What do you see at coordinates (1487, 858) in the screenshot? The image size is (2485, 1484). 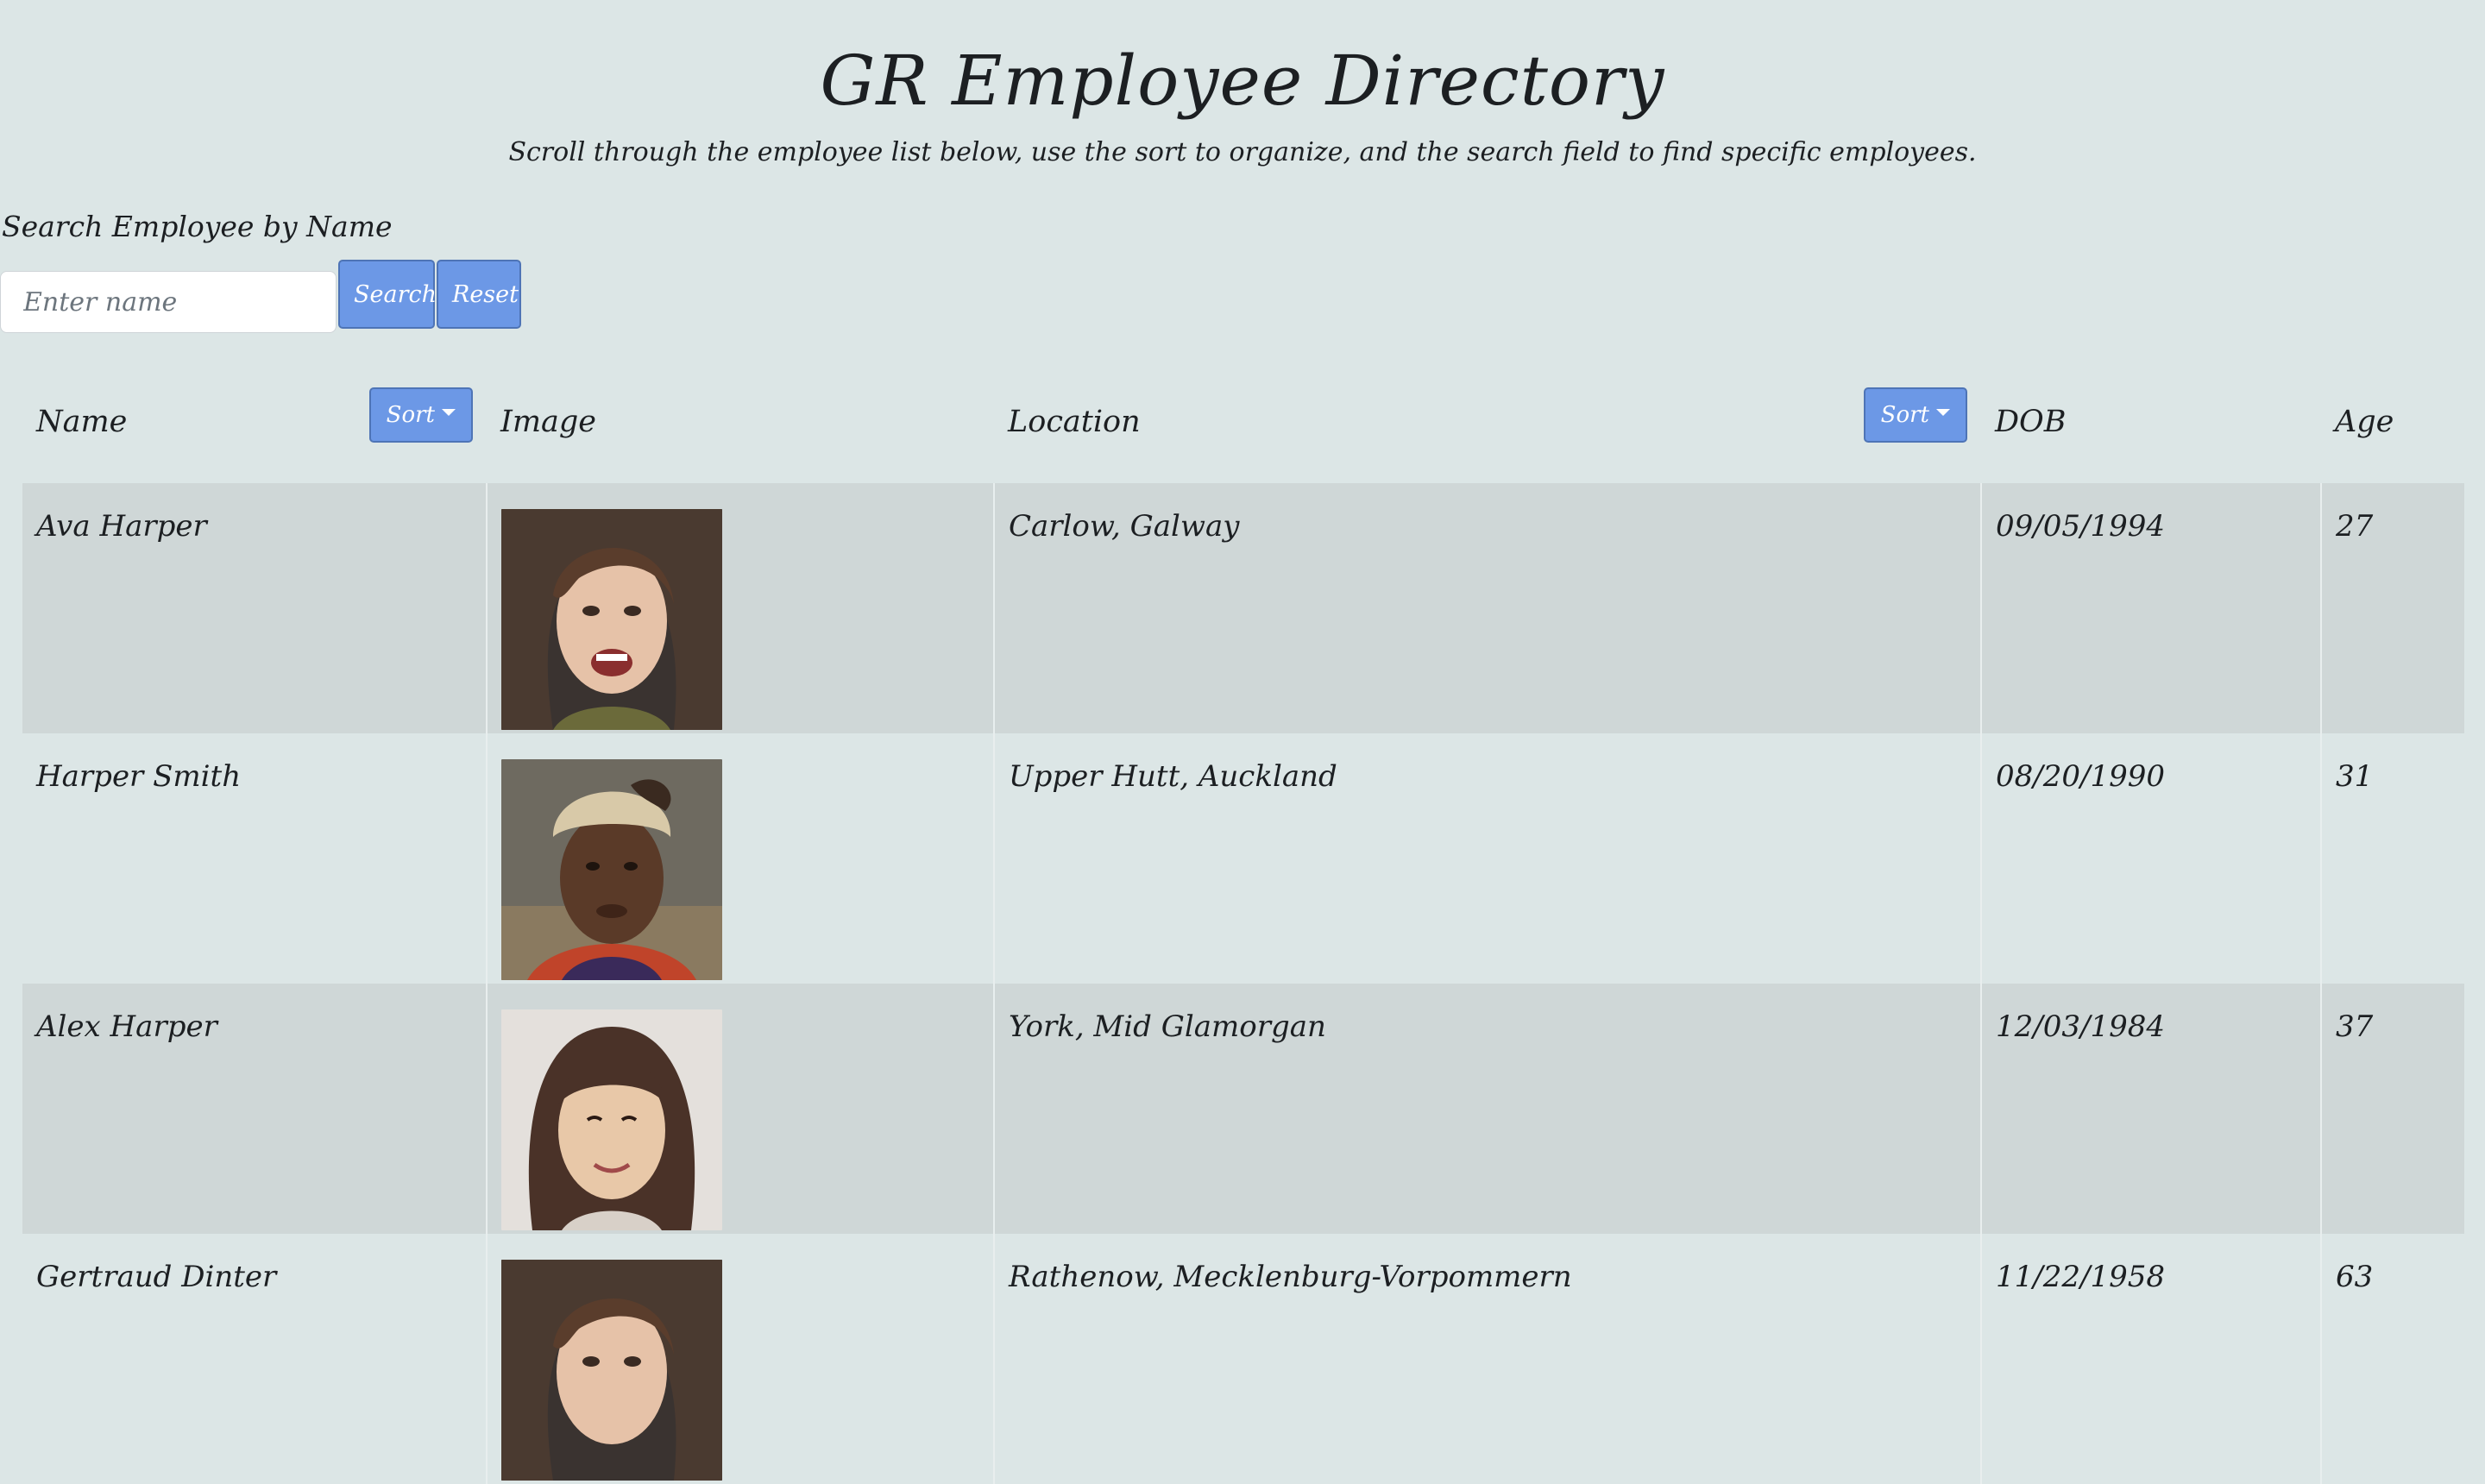 I see `cell-location: Upper Hutt, Auckland` at bounding box center [1487, 858].